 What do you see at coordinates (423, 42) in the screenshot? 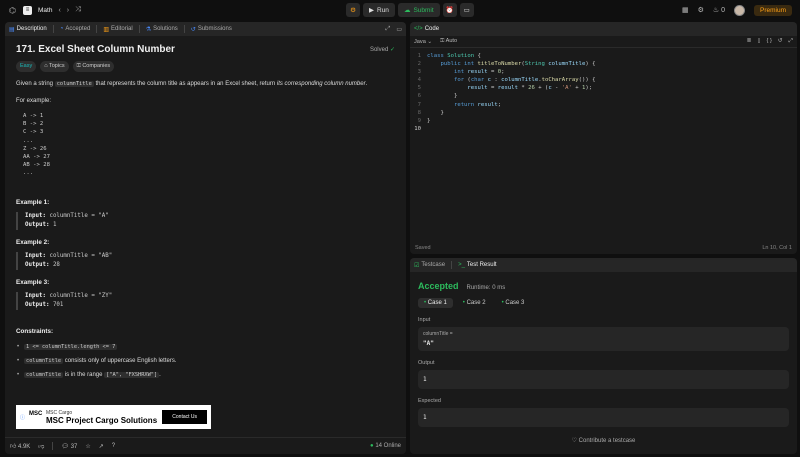
I see `language-select: Java ⌄` at bounding box center [423, 42].